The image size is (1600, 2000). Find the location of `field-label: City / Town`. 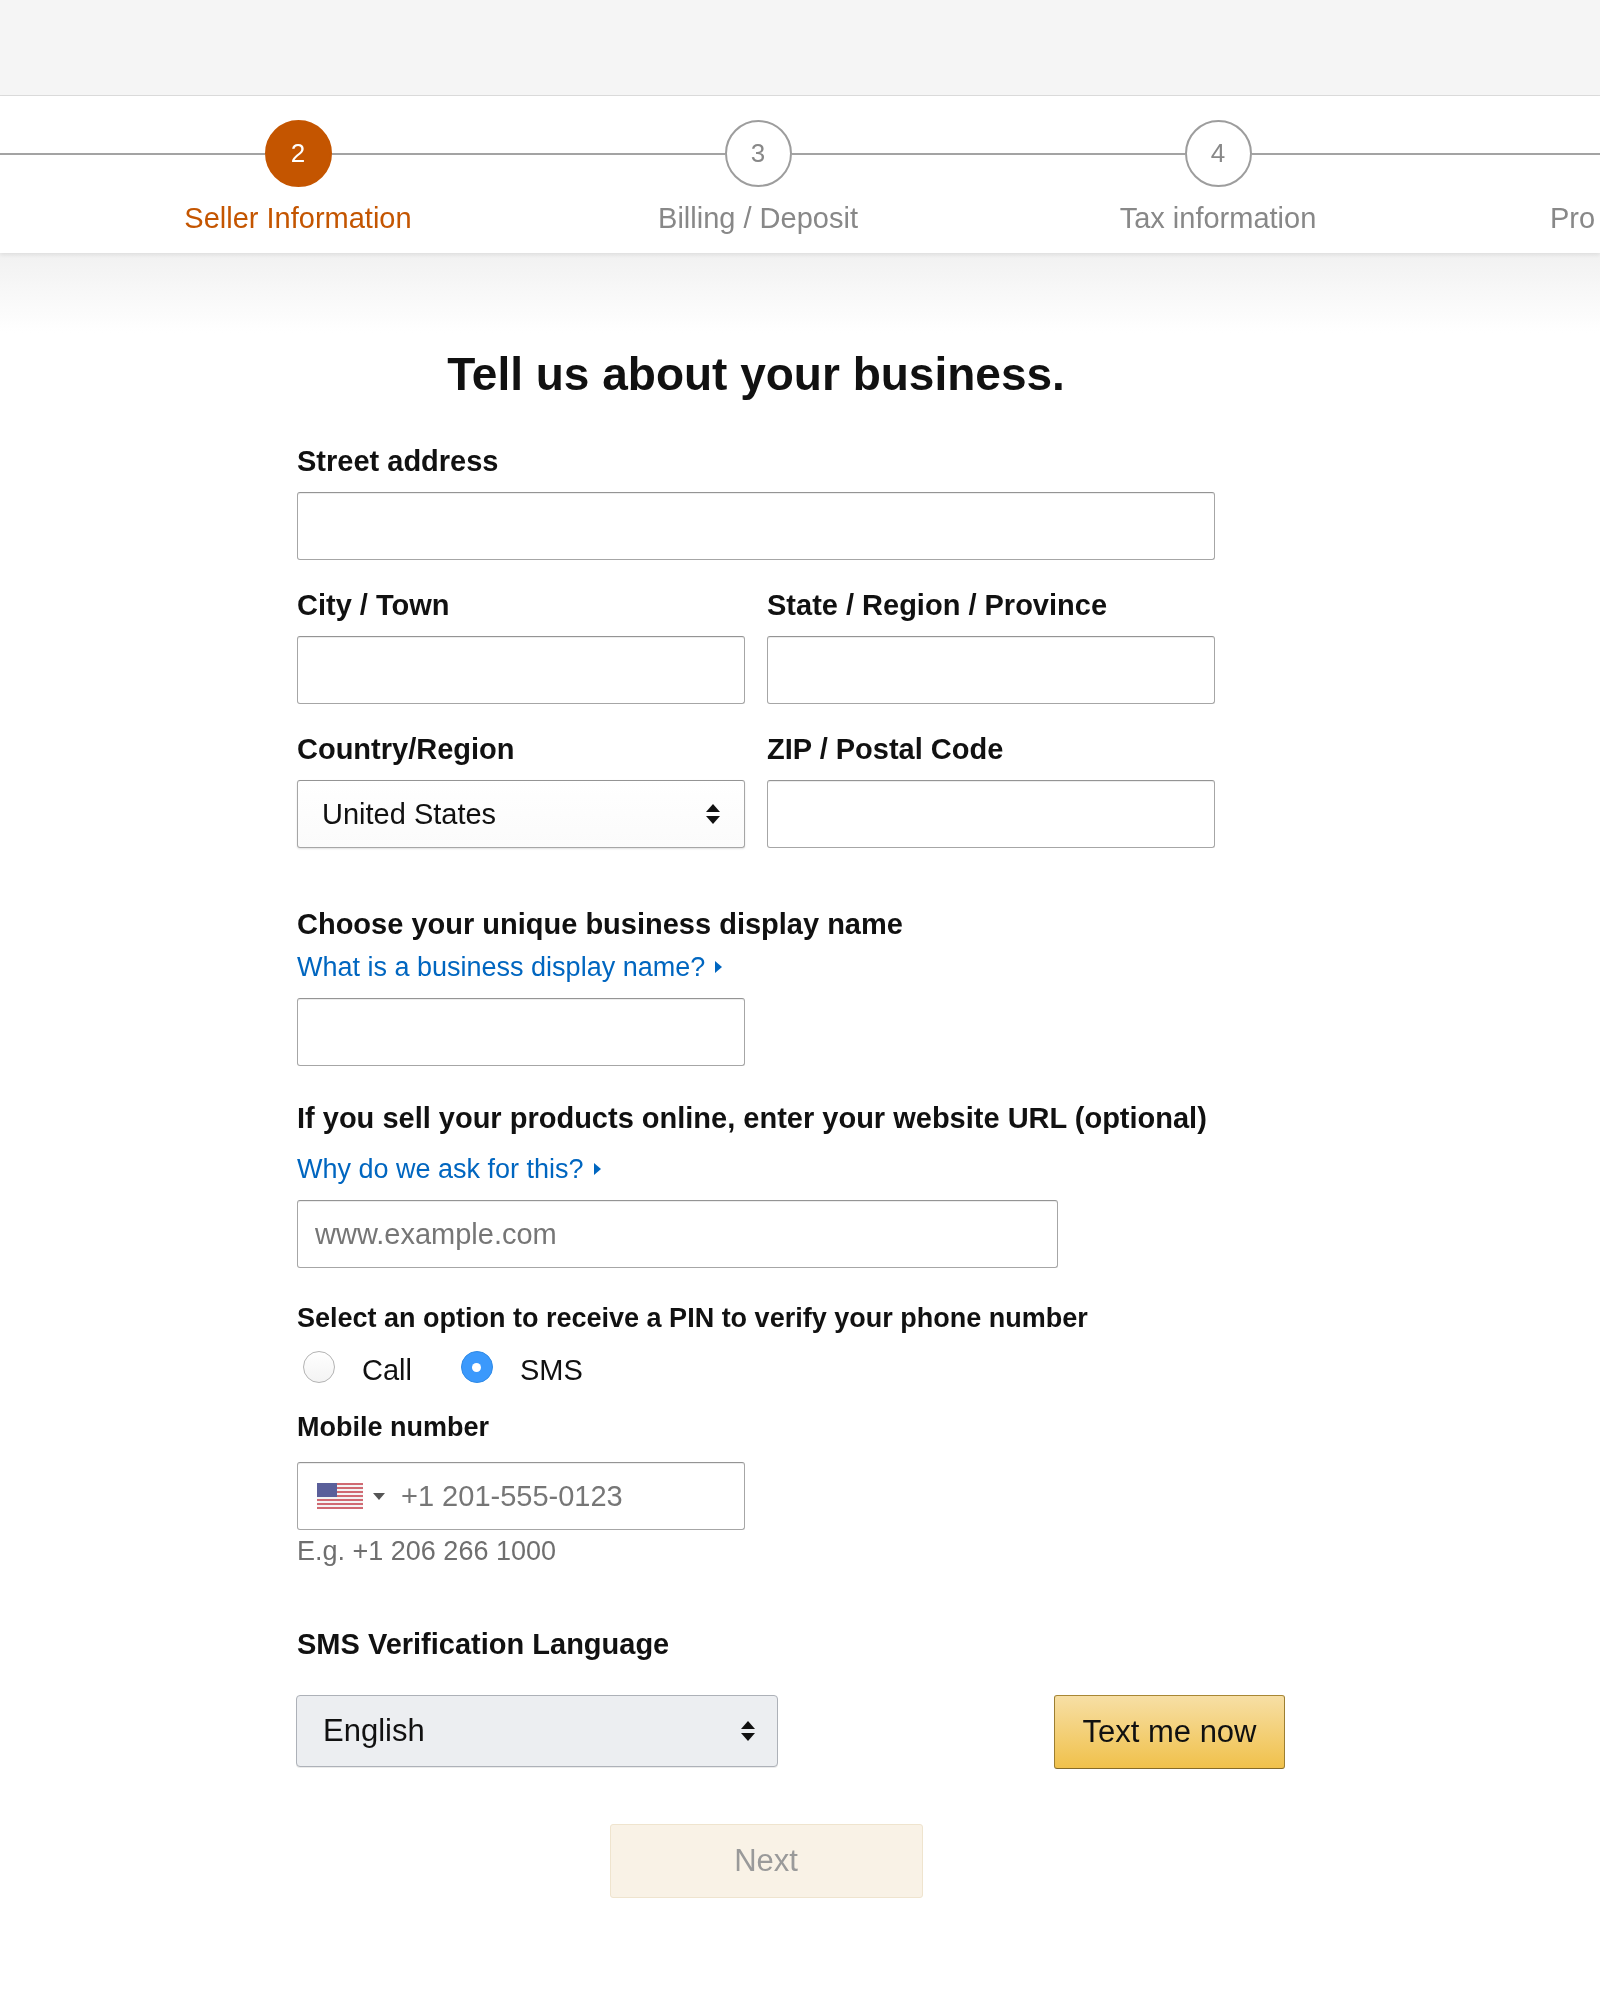

field-label: City / Town is located at coordinates (373, 605).